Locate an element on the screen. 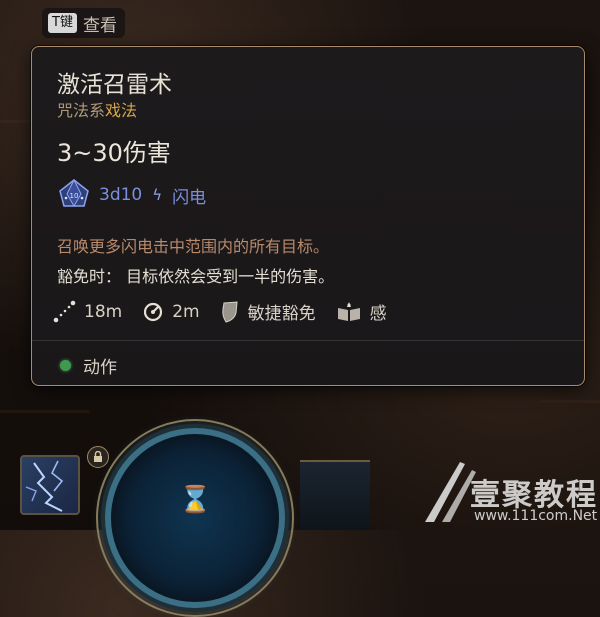 Image resolution: width=600 pixels, height=617 pixels. spell-stats: 18m 2m 敏捷豁免 感 is located at coordinates (229, 311).